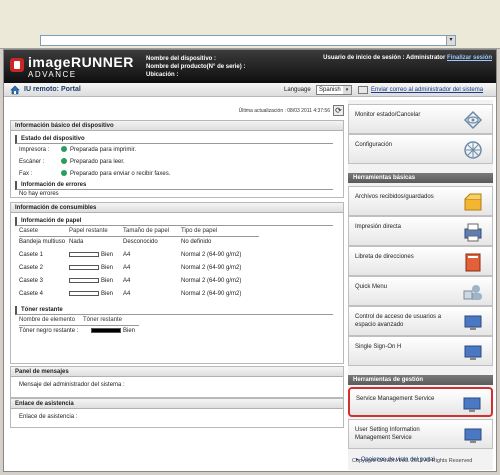  What do you see at coordinates (17, 65) in the screenshot?
I see `canon-logo-icon` at bounding box center [17, 65].